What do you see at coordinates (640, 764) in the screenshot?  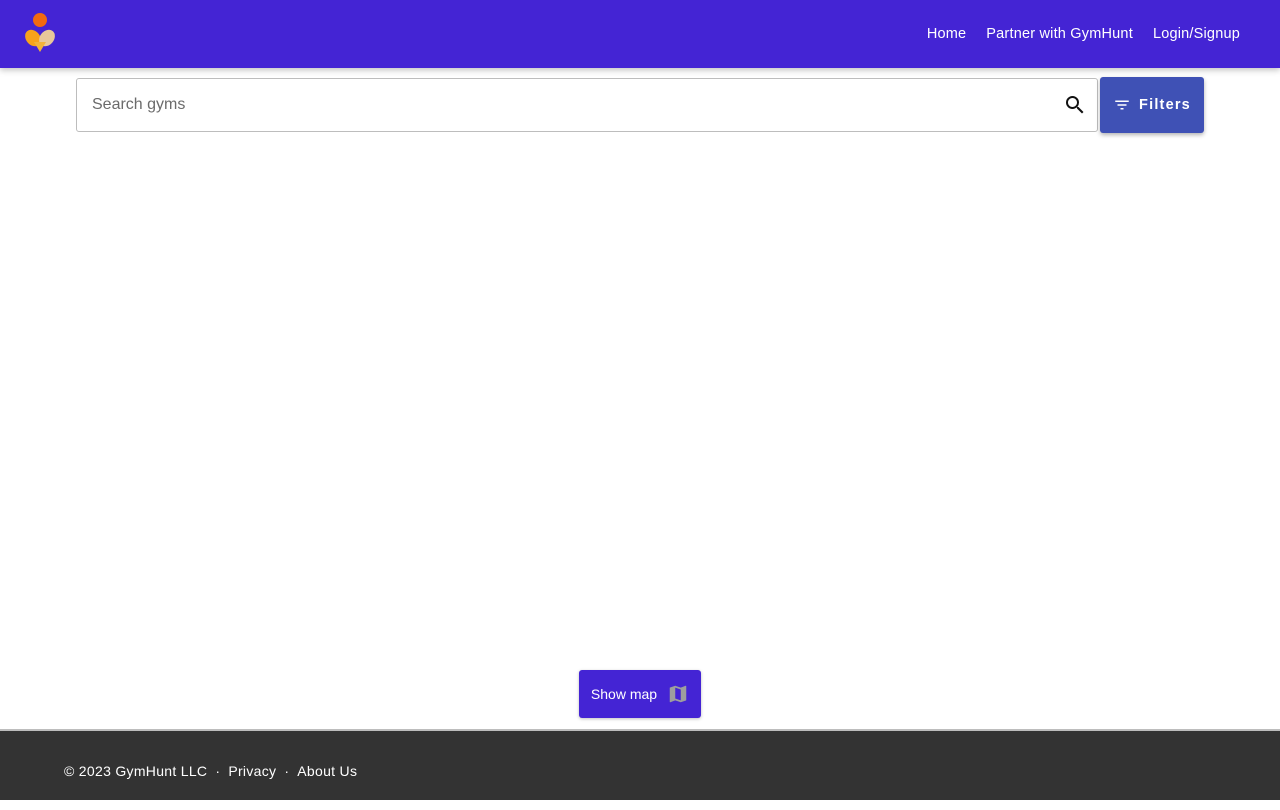 I see `footer: © 2023 GymHunt LLC · Privacy · About Us` at bounding box center [640, 764].